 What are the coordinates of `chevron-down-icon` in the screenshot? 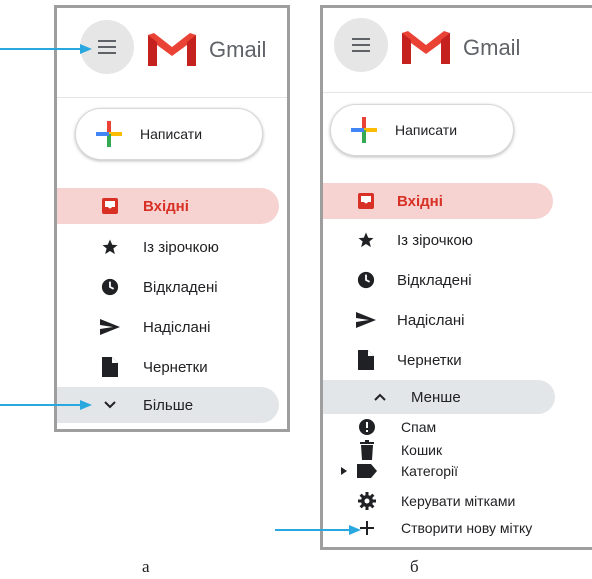 It's located at (110, 405).